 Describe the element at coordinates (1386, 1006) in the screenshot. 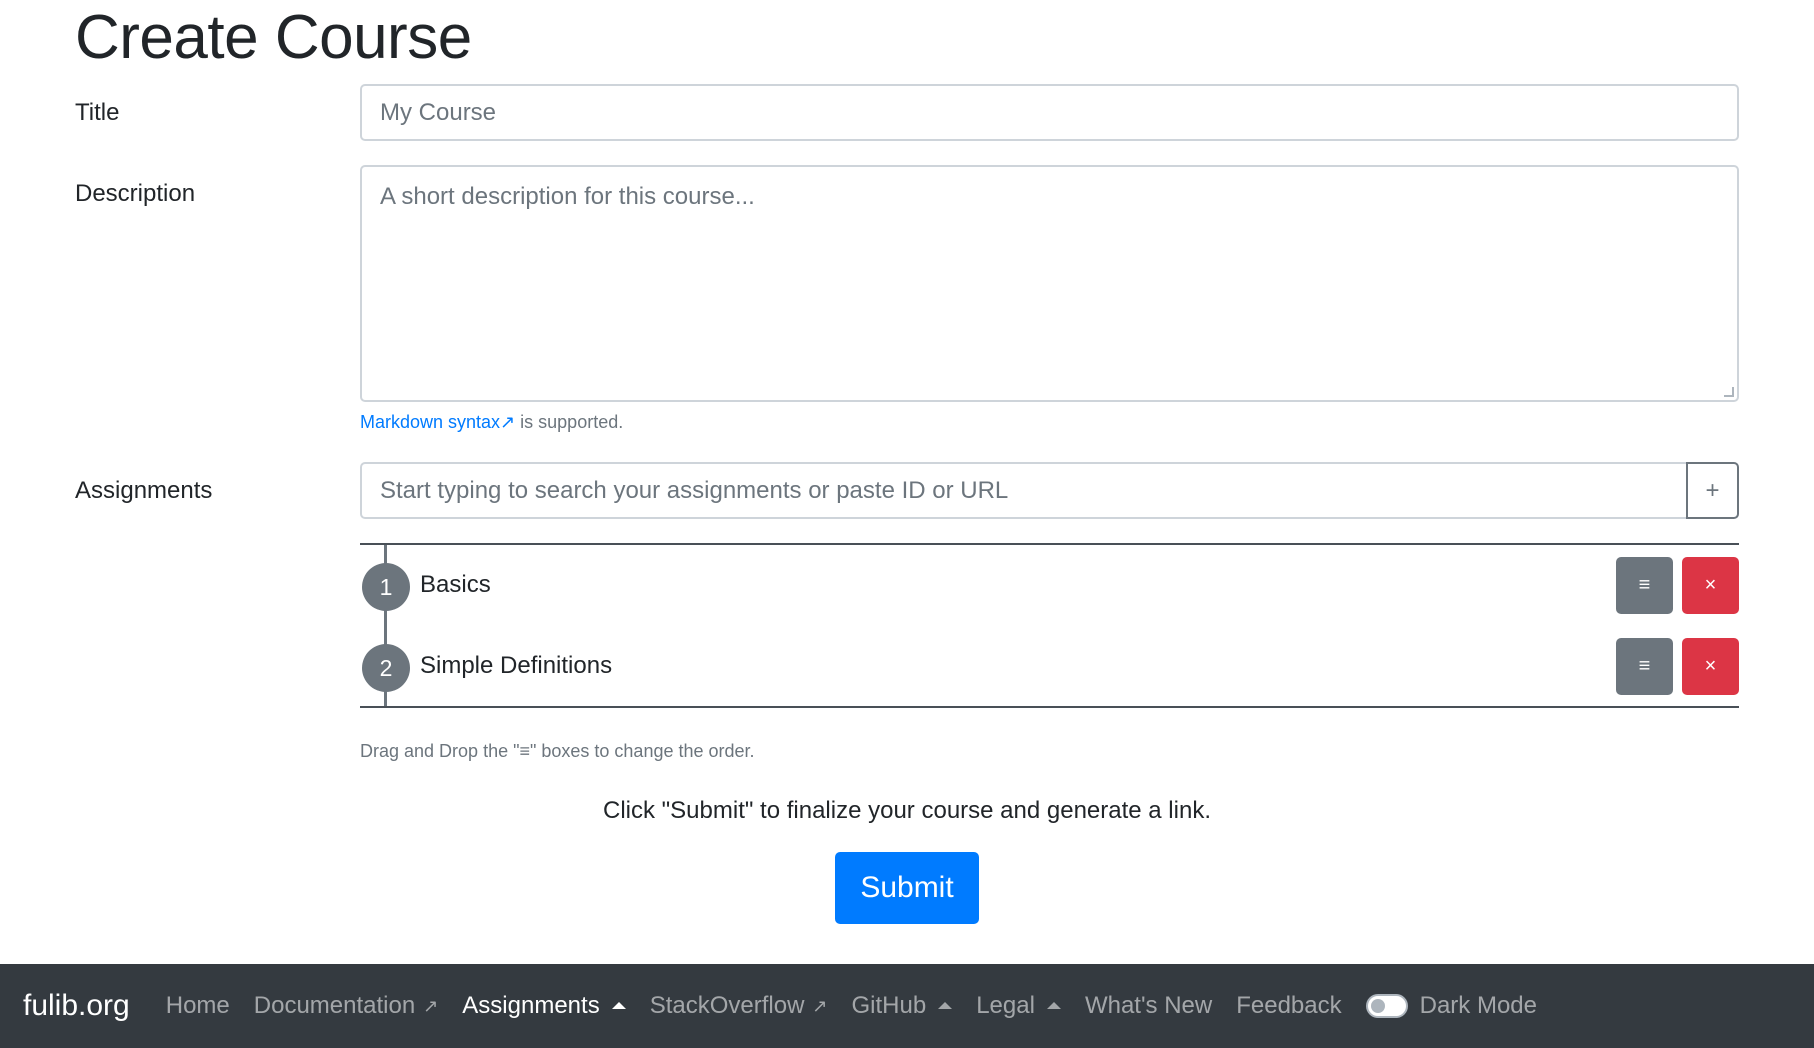

I see `dark-mode-toggle` at that location.